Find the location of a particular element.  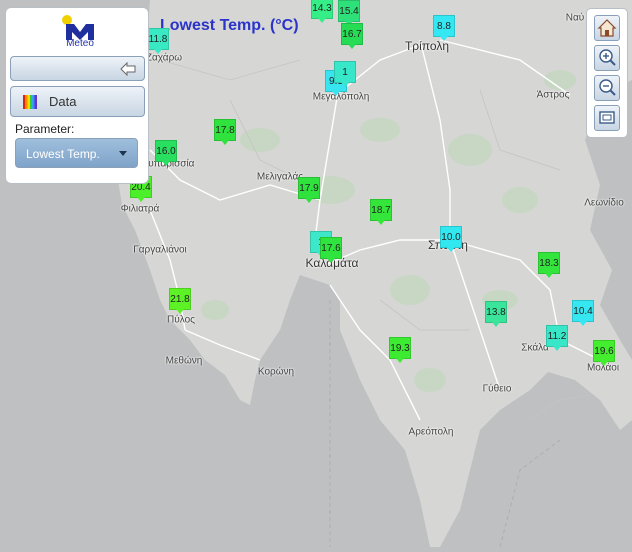

zoom-in-icon is located at coordinates (607, 57).